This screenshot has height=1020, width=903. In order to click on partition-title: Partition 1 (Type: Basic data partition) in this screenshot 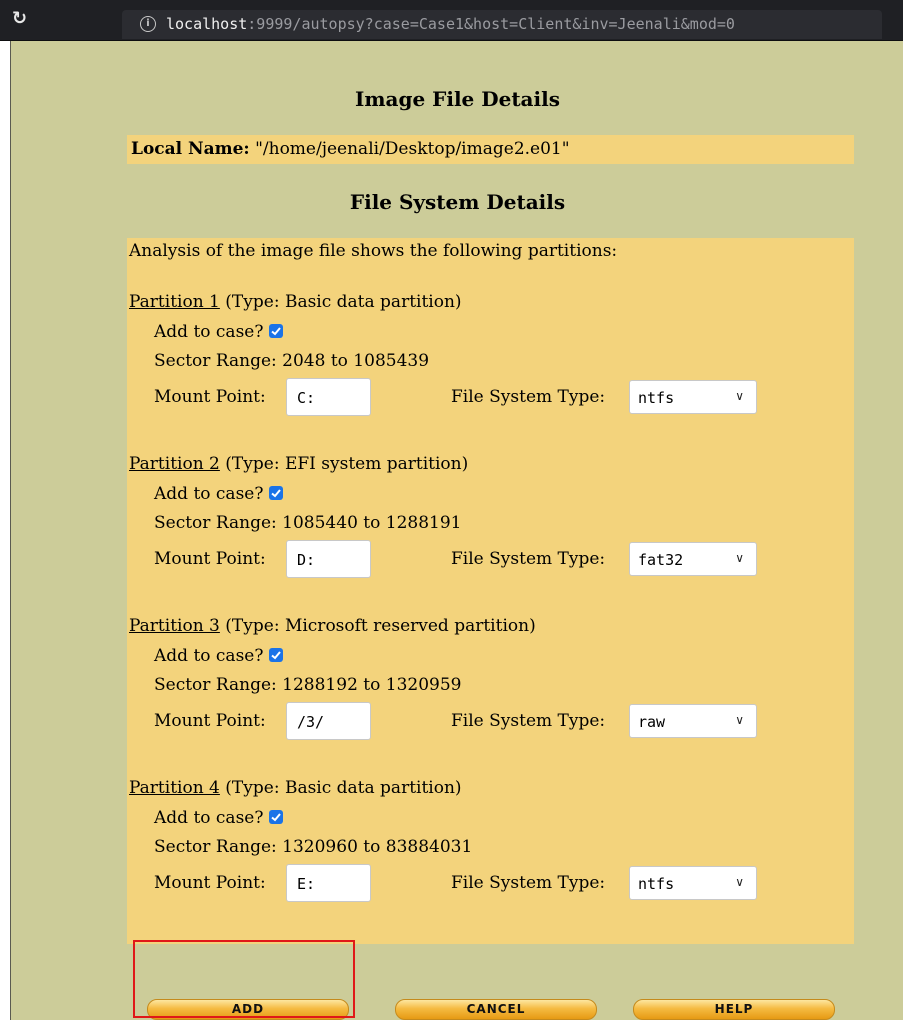, I will do `click(295, 302)`.